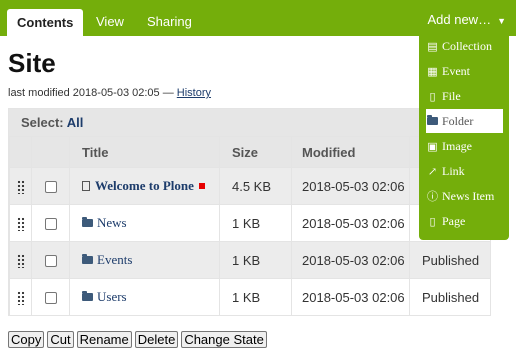 This screenshot has width=516, height=358. What do you see at coordinates (114, 259) in the screenshot?
I see `row-title-link: Events` at bounding box center [114, 259].